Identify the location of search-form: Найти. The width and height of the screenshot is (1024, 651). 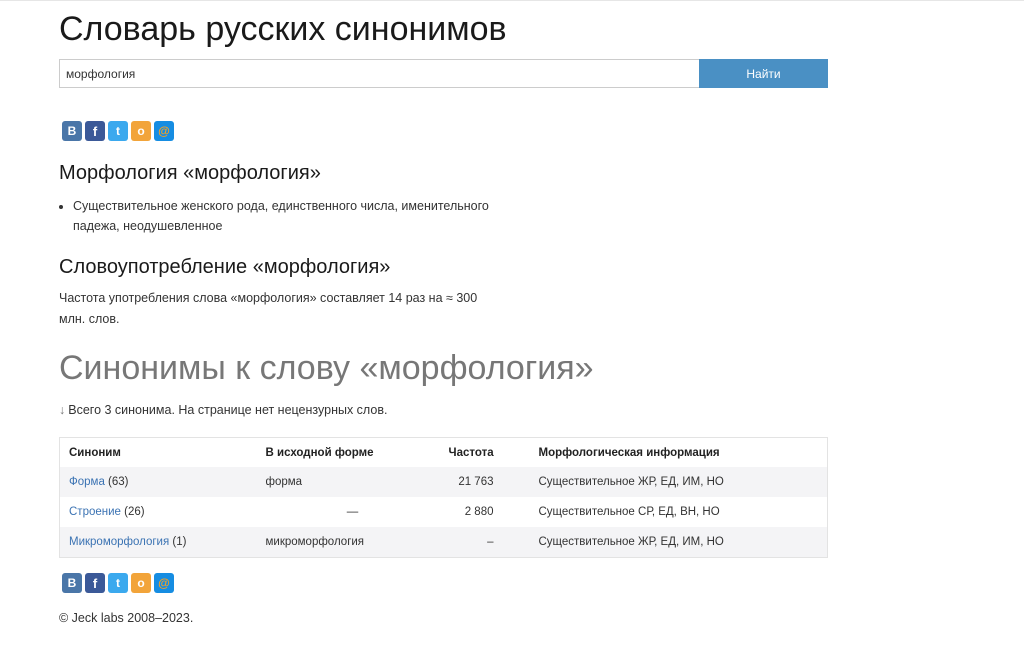
(443, 73).